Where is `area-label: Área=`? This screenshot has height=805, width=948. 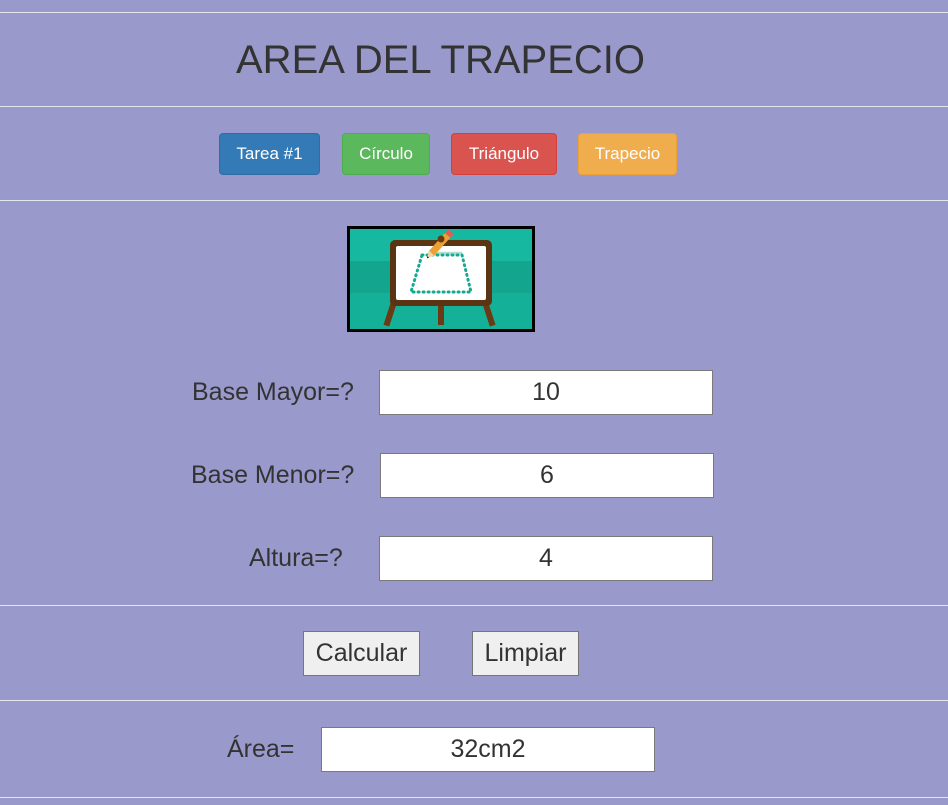
area-label: Área= is located at coordinates (261, 749).